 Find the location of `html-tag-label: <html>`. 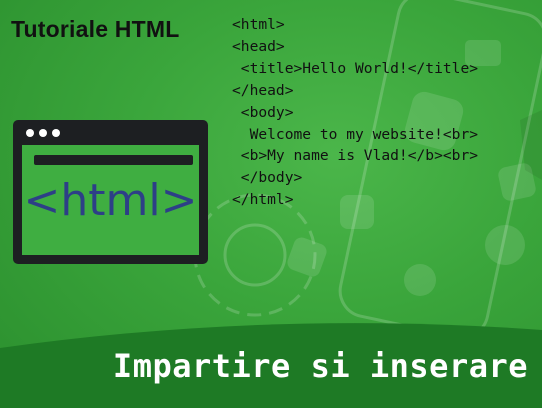

html-tag-label: <html> is located at coordinates (110, 200).